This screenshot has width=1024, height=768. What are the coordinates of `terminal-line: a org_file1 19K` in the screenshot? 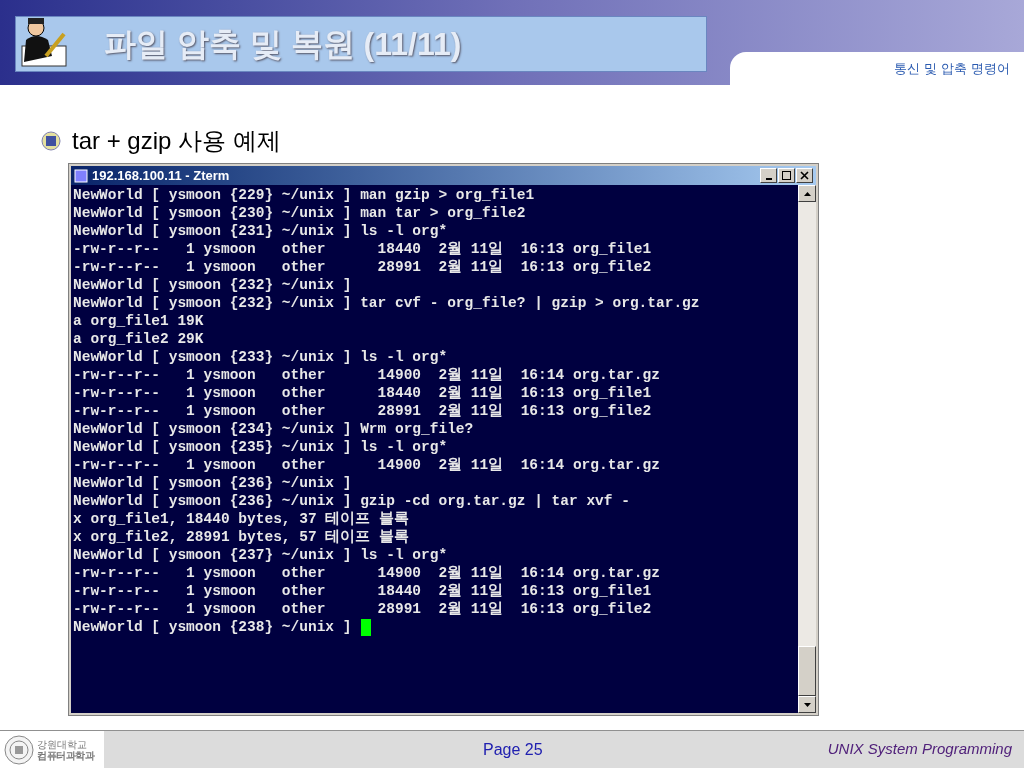 It's located at (138, 321).